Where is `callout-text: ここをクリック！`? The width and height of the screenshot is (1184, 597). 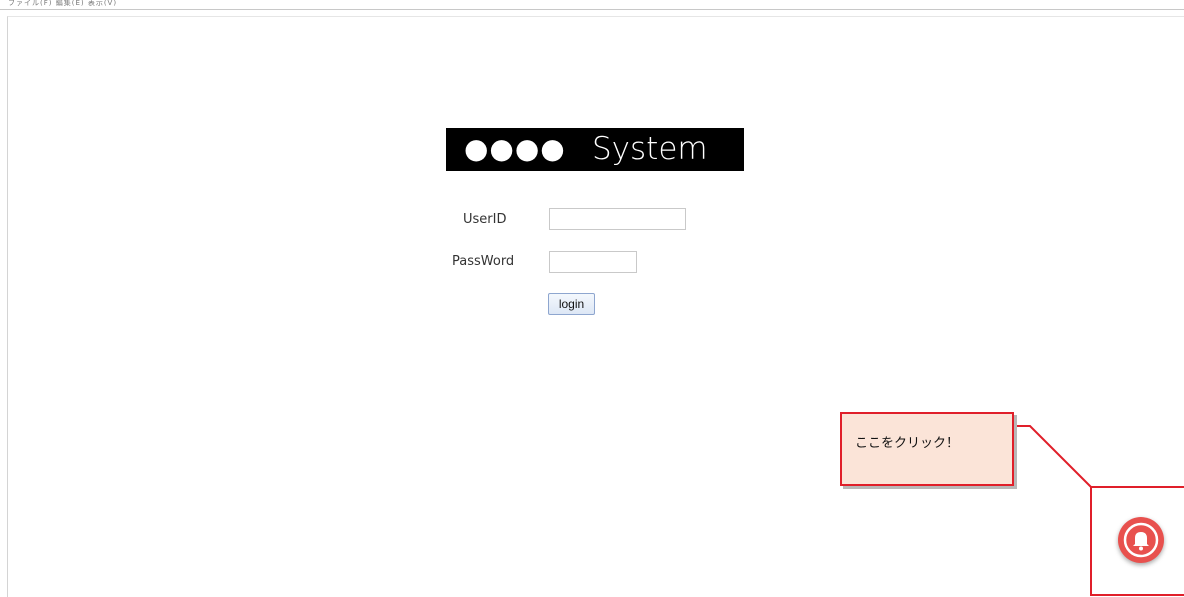
callout-text: ここをクリック！ is located at coordinates (907, 443).